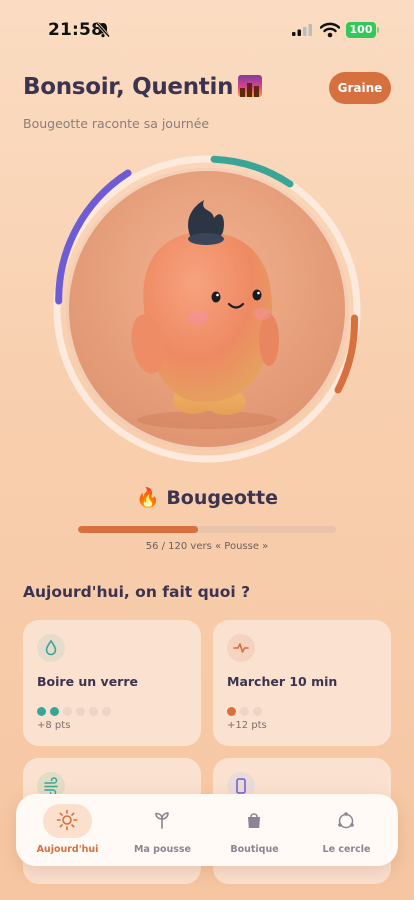 This screenshot has width=414, height=900. What do you see at coordinates (378, 30) in the screenshot?
I see `battery-tip` at bounding box center [378, 30].